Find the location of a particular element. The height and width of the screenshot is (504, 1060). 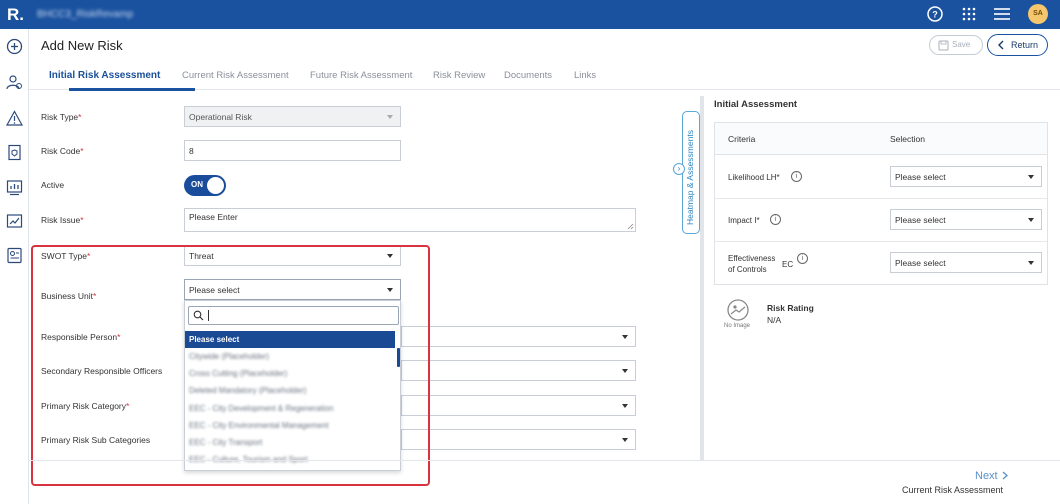

chevron-left-icon is located at coordinates (1001, 45).